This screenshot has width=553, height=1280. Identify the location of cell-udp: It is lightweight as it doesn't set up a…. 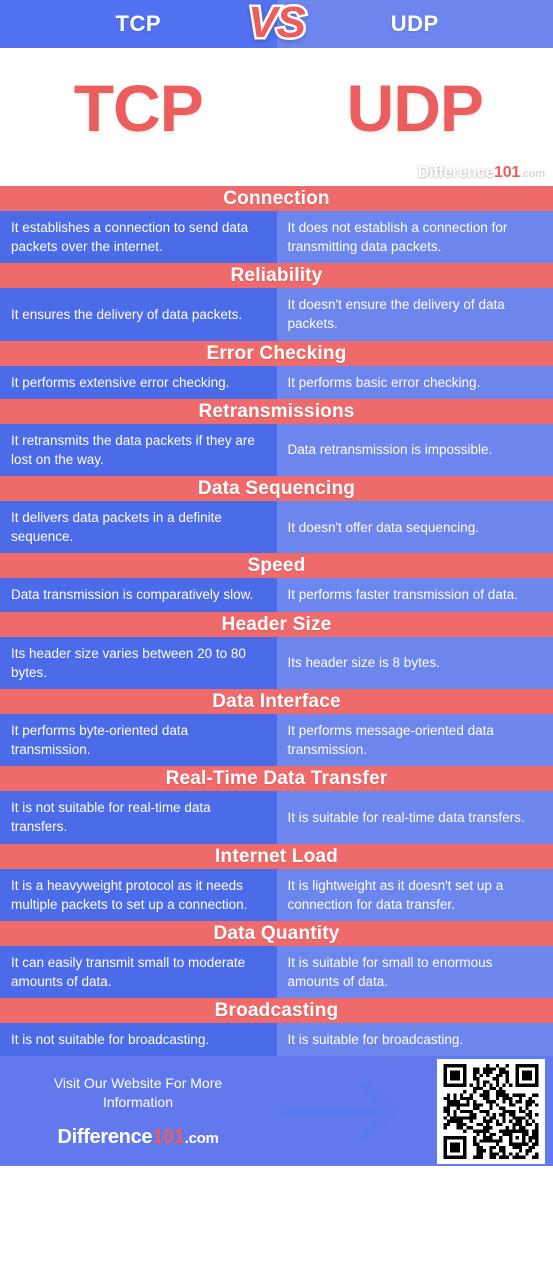
(414, 894).